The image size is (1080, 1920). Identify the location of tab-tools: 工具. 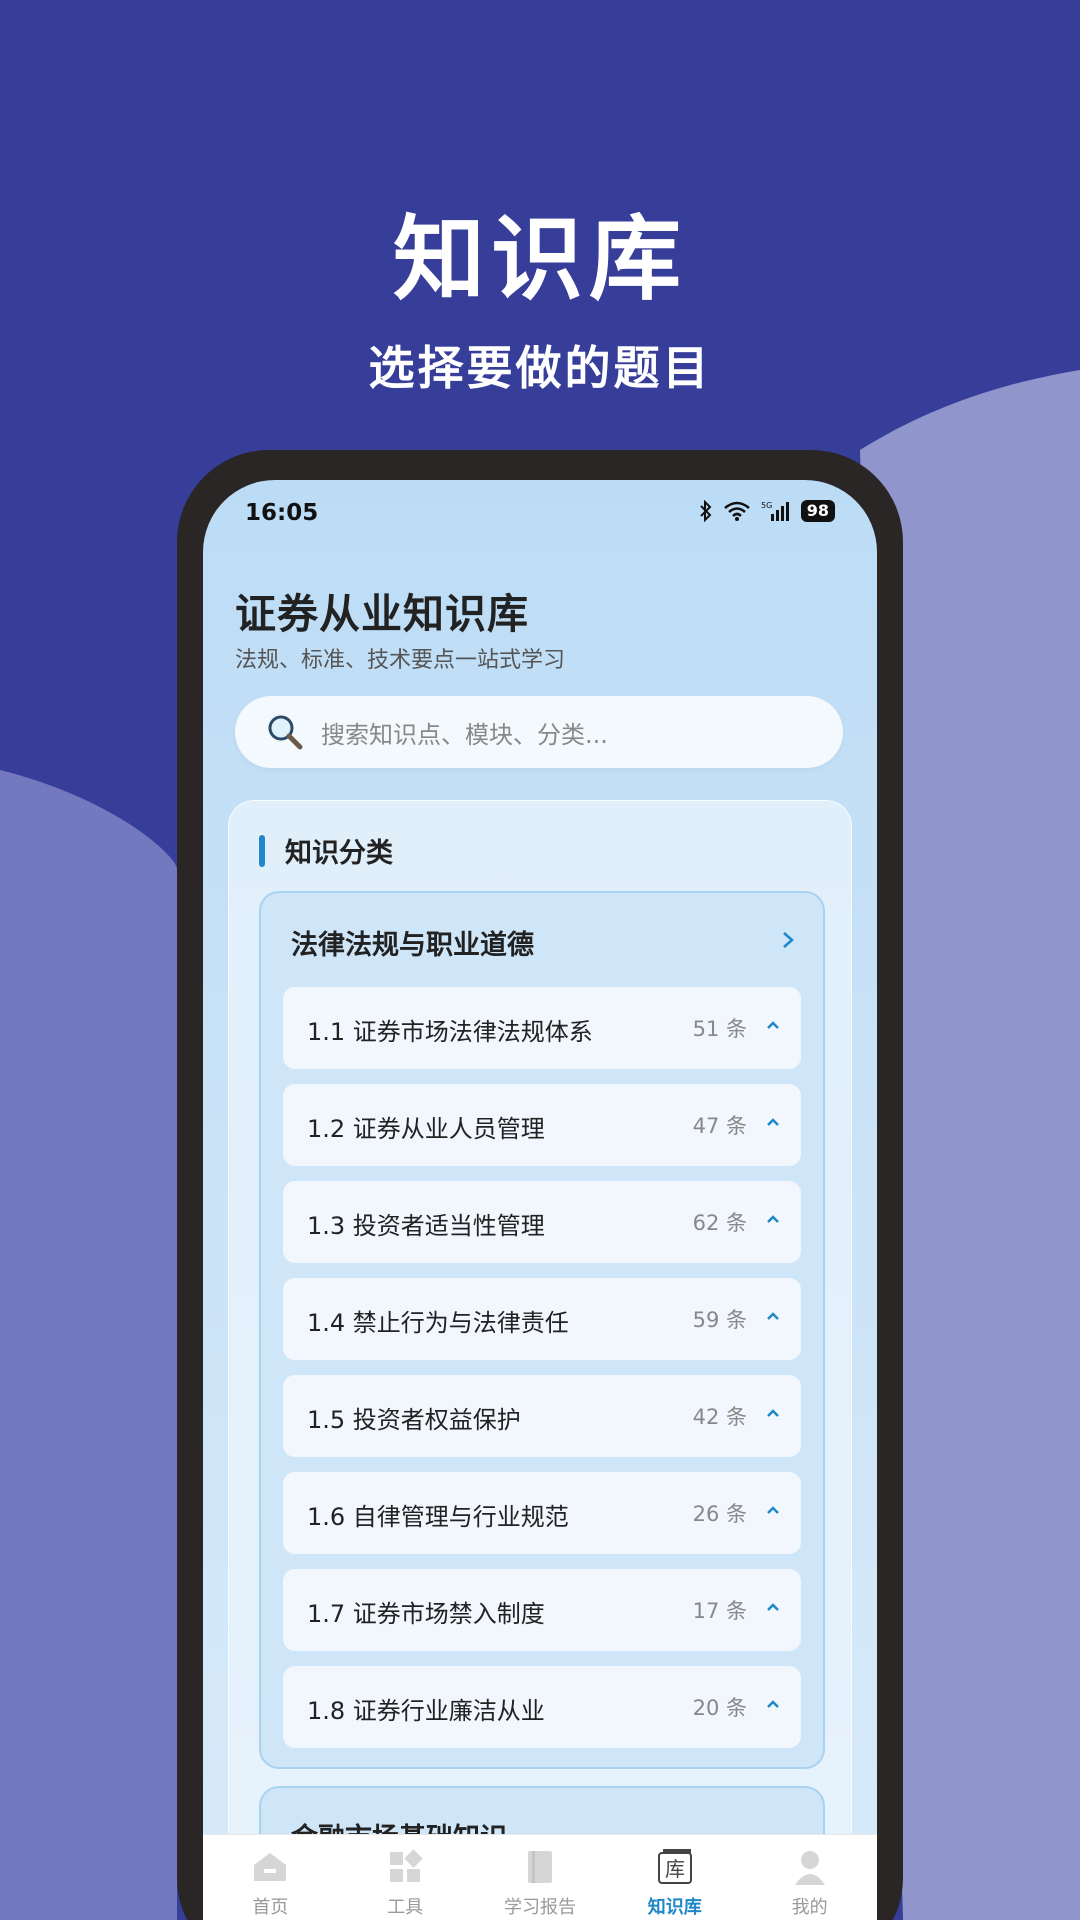
(405, 1877).